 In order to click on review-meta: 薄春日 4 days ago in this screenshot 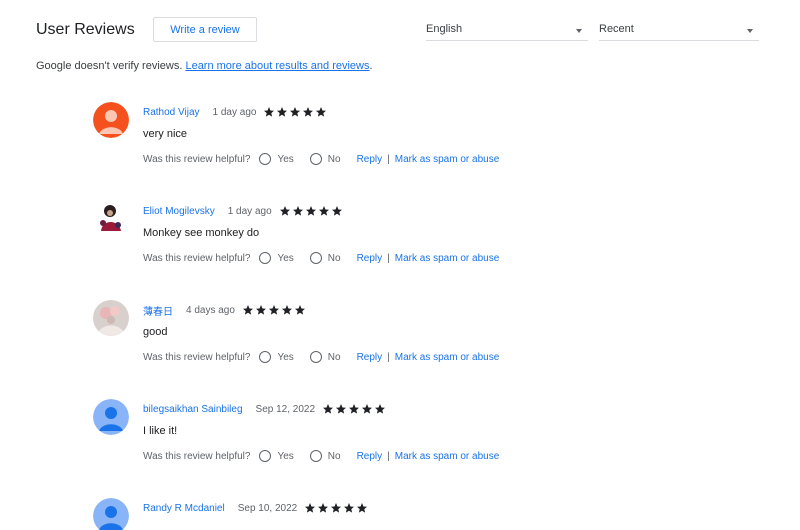, I will do `click(225, 310)`.